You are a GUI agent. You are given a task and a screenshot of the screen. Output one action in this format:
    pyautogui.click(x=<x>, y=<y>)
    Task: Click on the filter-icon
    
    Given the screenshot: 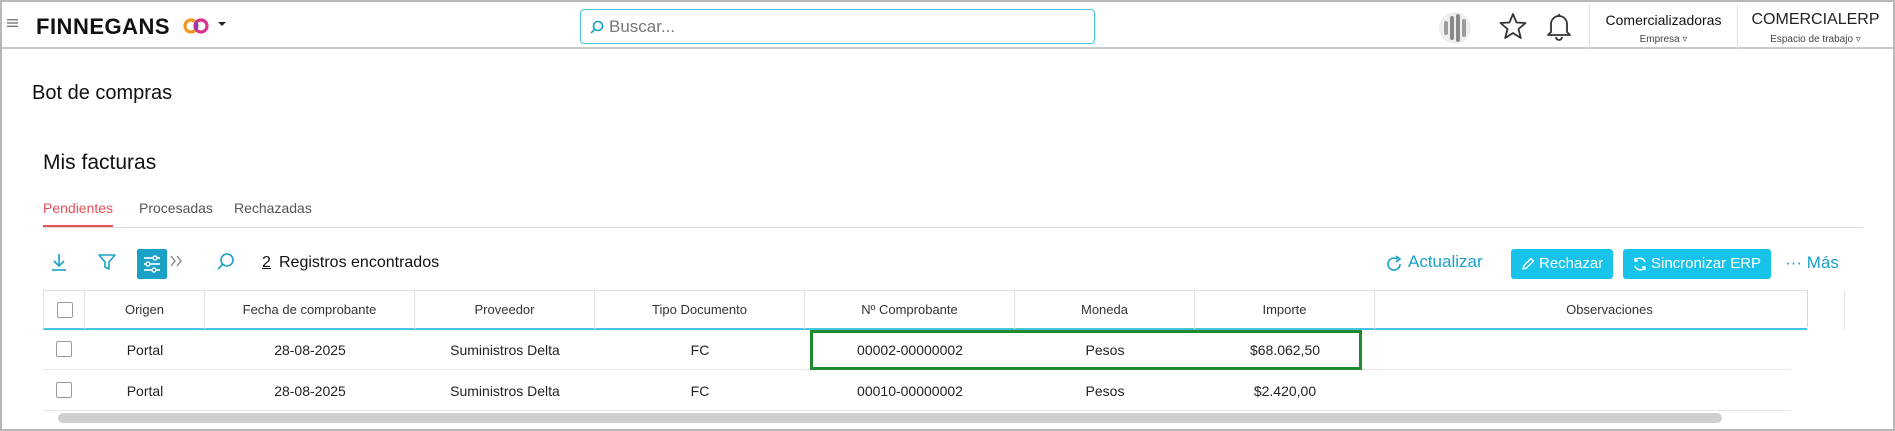 What is the action you would take?
    pyautogui.click(x=107, y=262)
    